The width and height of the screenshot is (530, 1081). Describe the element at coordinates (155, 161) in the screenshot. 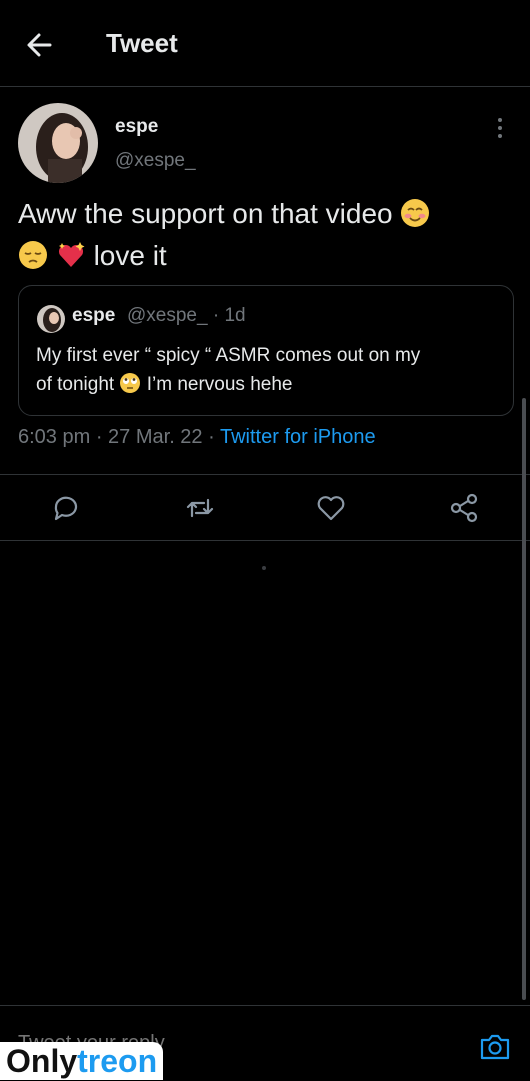

I see `author-handle: @xespe_` at that location.